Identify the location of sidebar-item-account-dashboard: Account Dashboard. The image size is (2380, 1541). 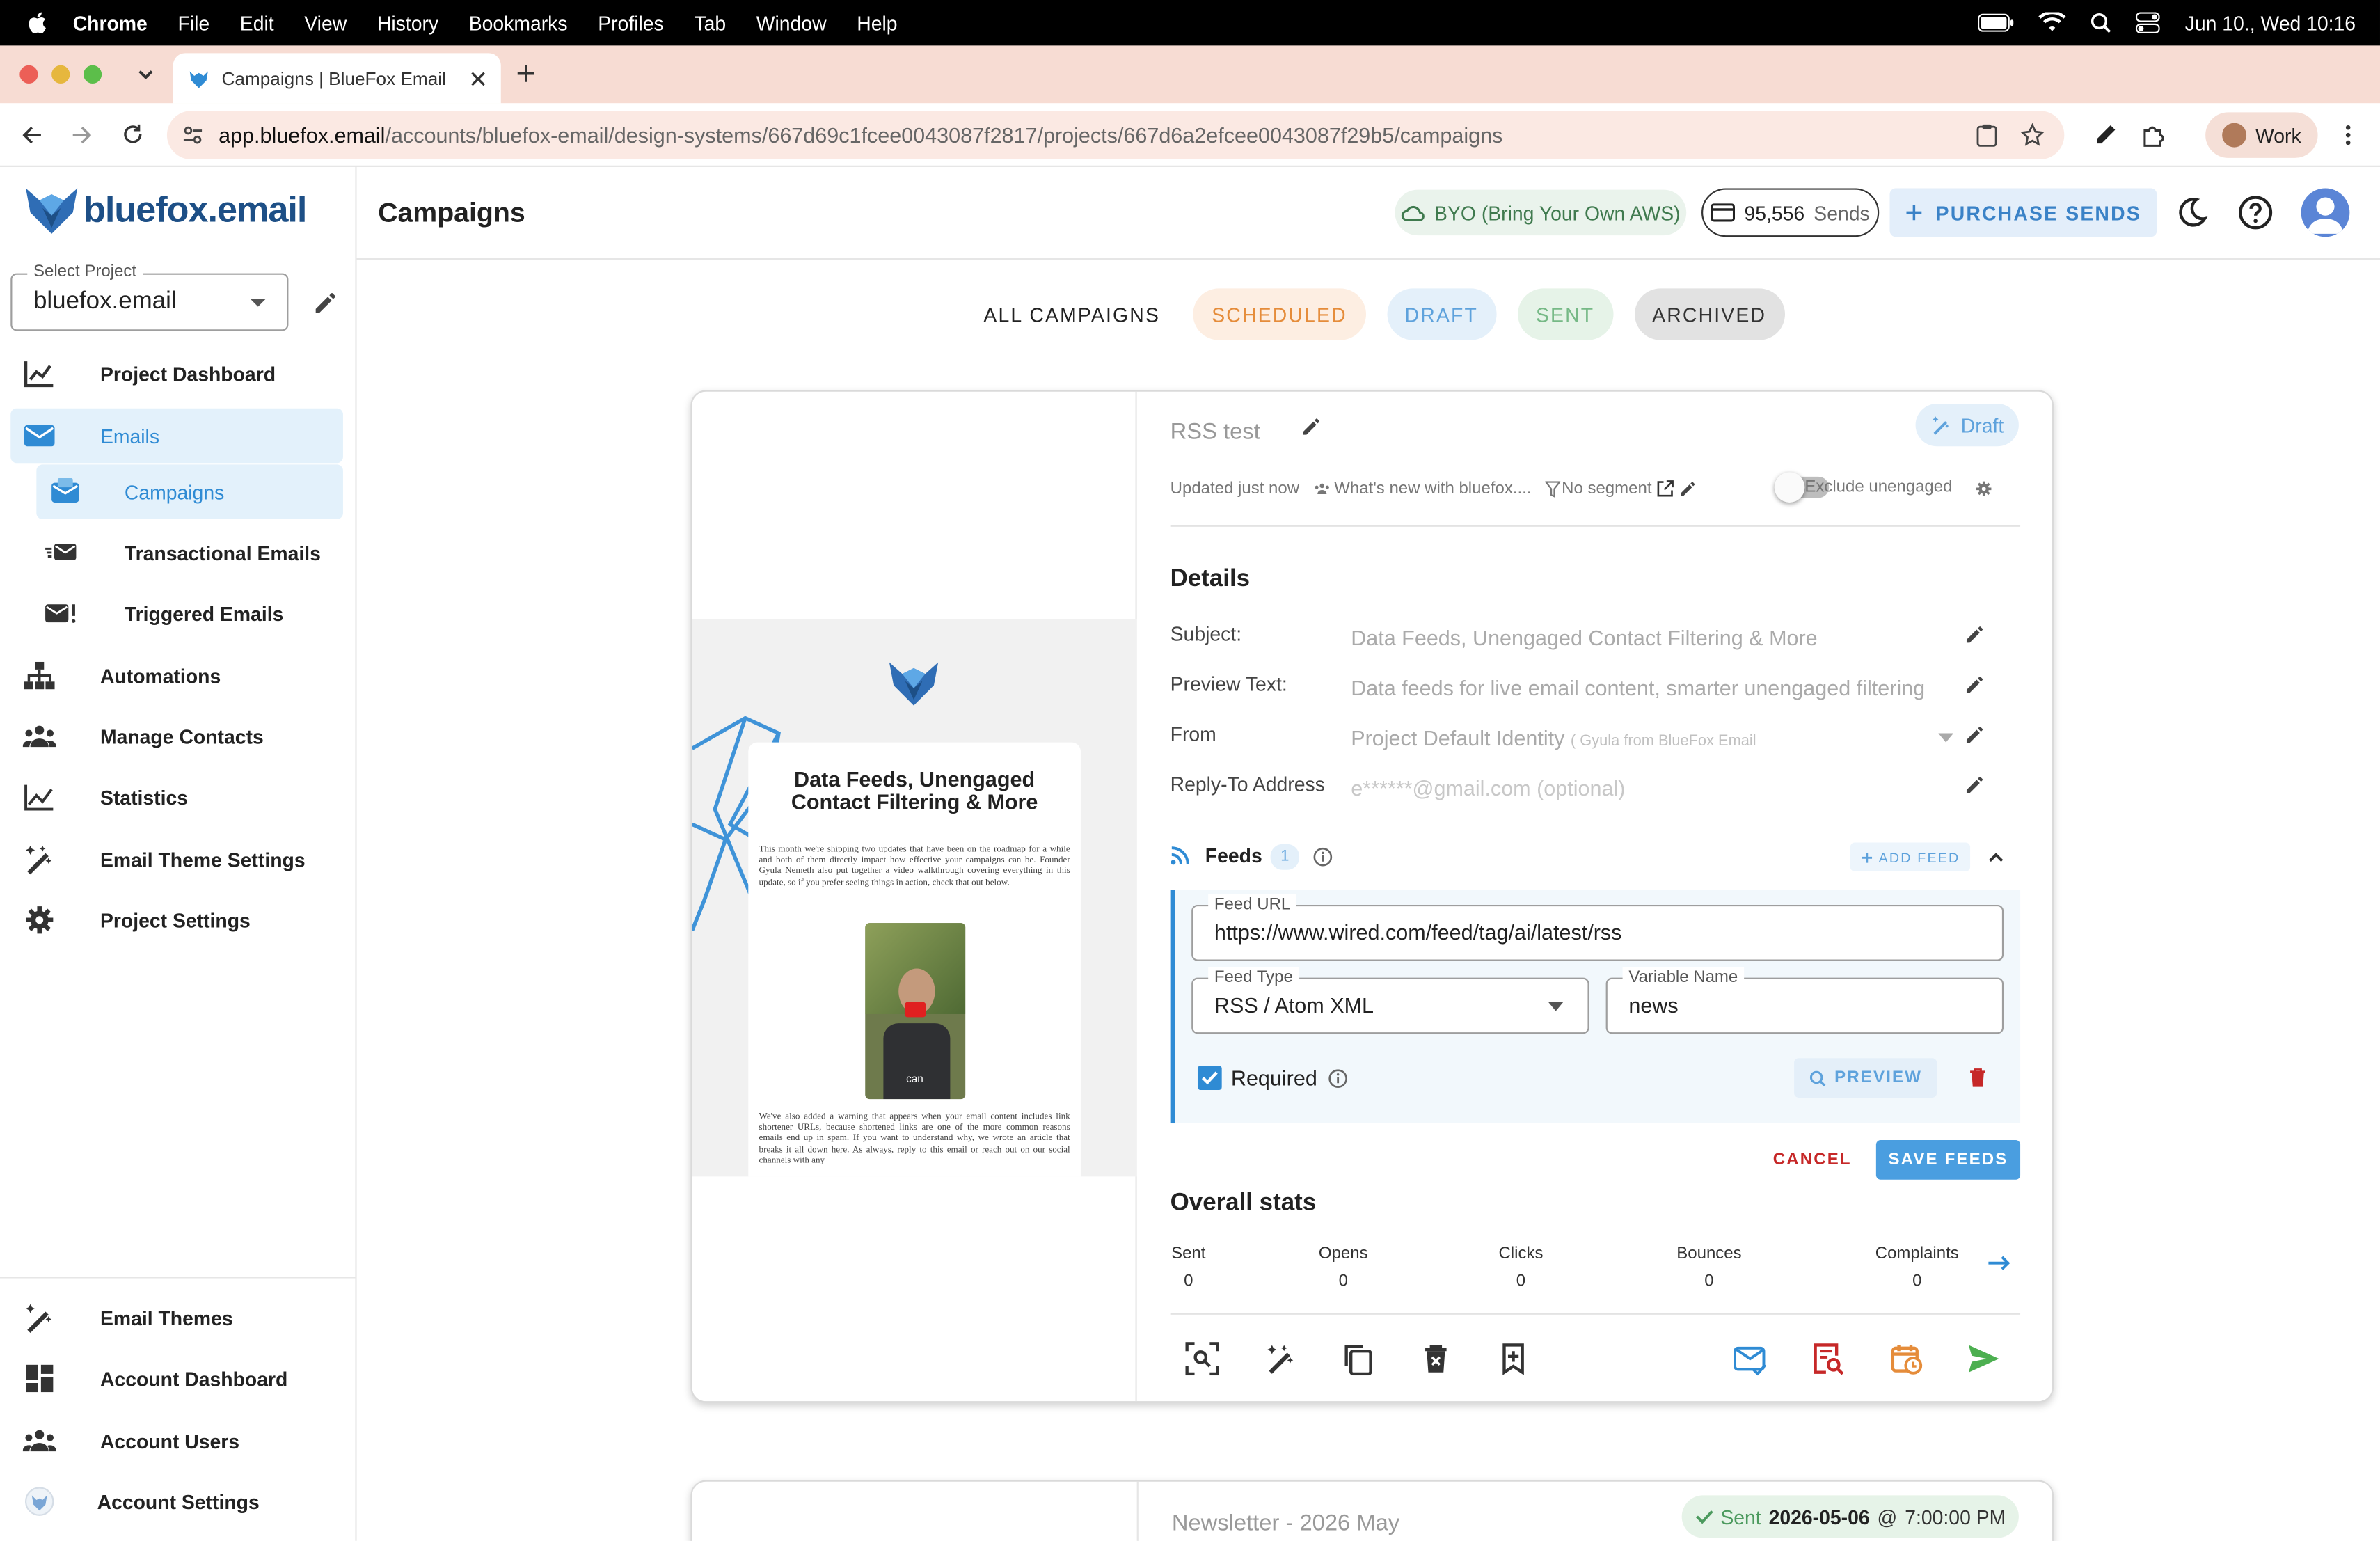
(176, 1378).